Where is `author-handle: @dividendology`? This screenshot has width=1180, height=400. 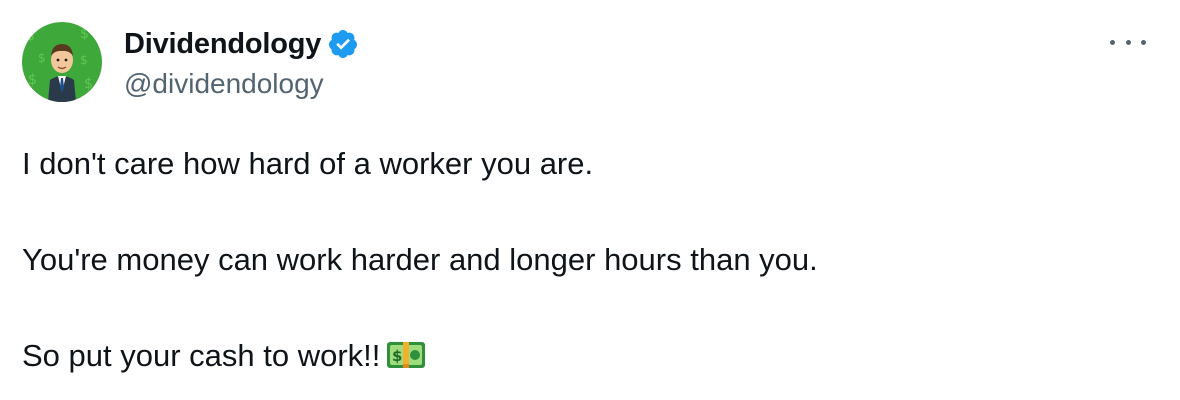
author-handle: @dividendology is located at coordinates (224, 84).